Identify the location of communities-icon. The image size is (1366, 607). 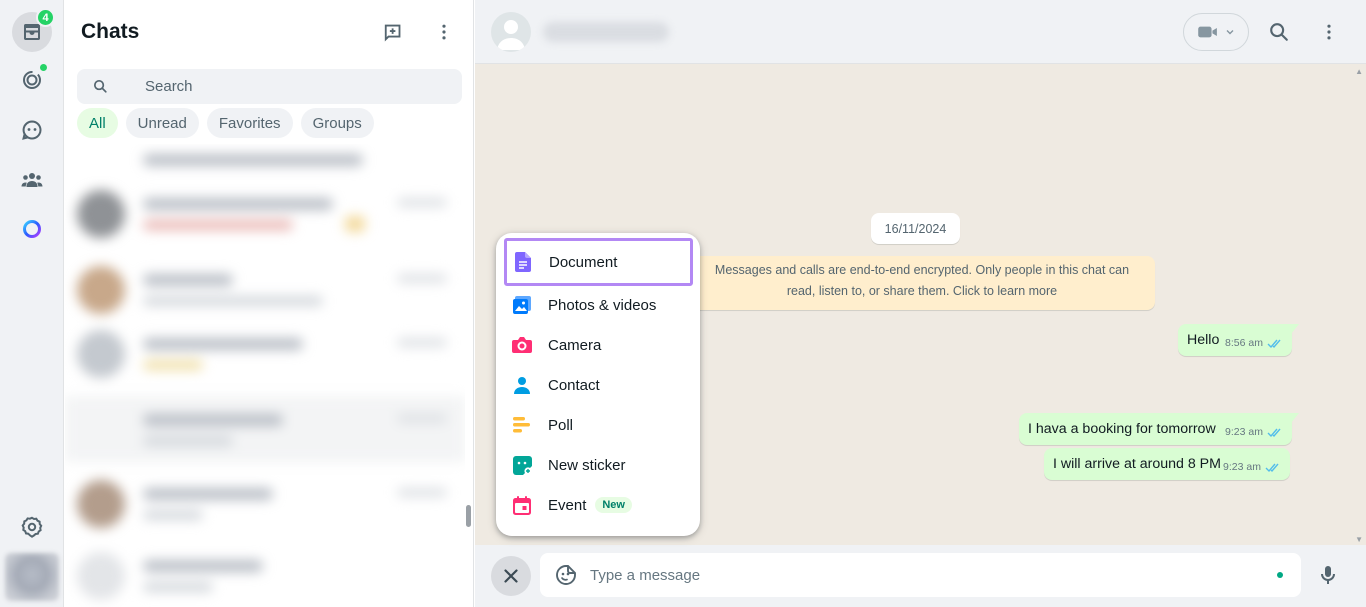
(32, 180).